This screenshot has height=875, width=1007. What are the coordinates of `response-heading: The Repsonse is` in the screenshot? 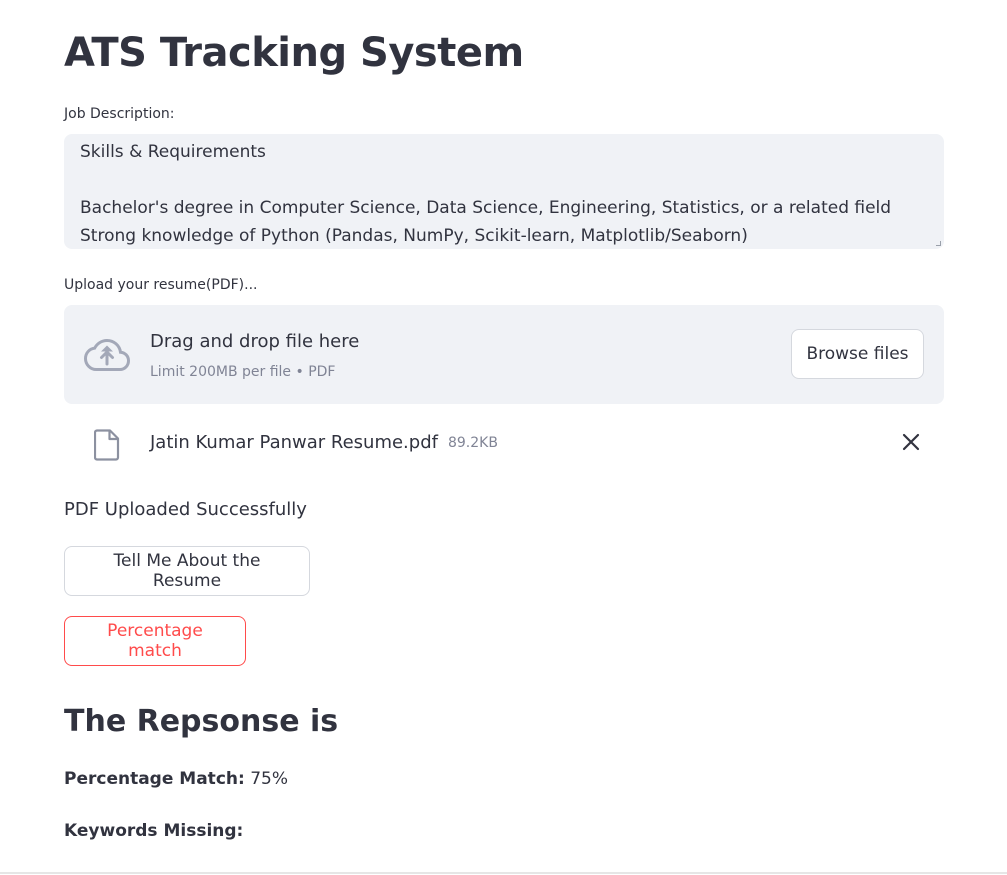 It's located at (201, 721).